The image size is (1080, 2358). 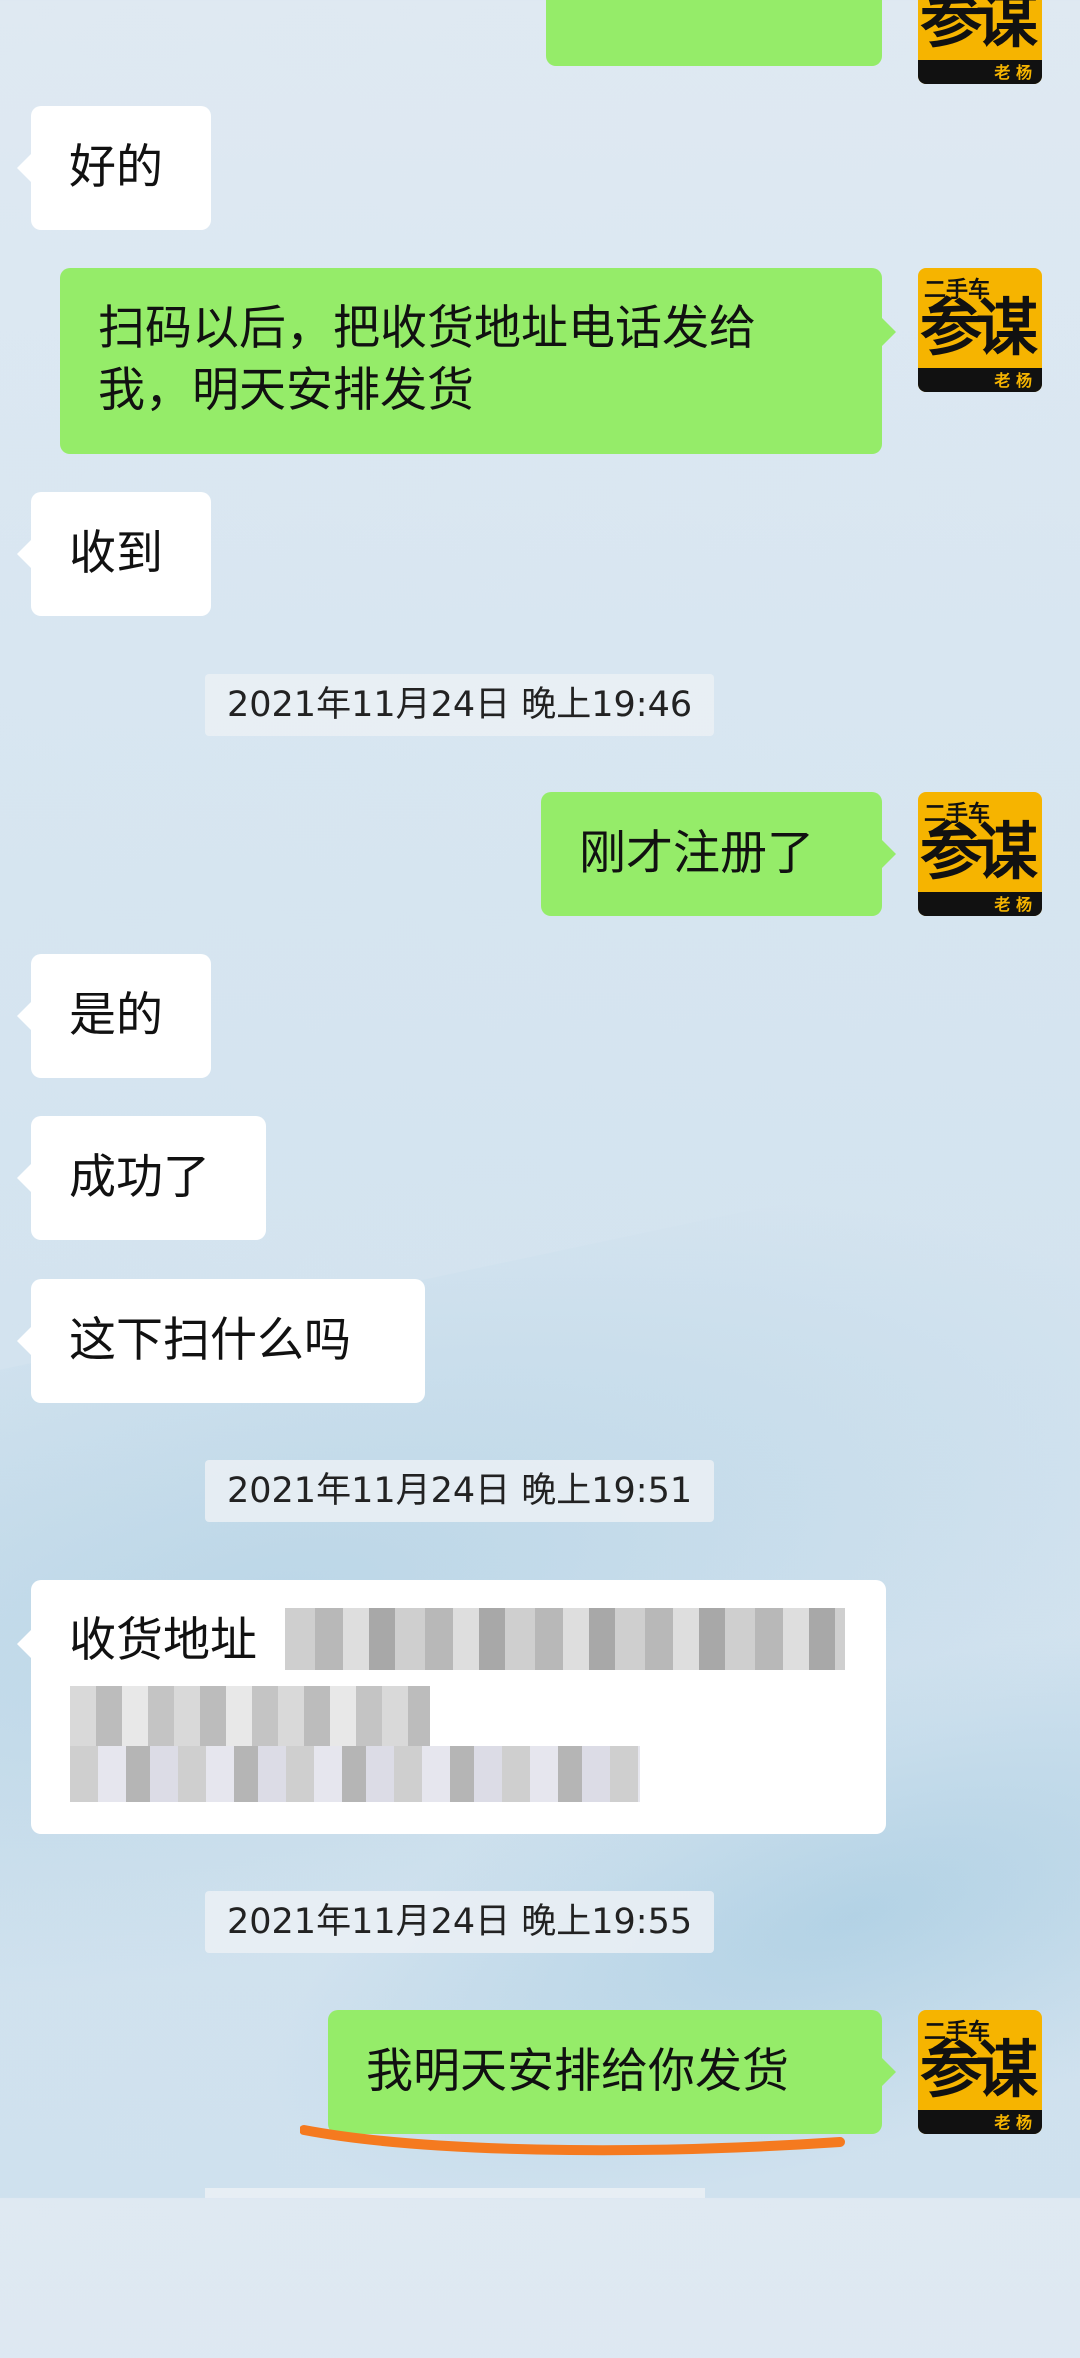 I want to click on message-text: 扫码以后，把收货地址电话发给, so click(x=427, y=328).